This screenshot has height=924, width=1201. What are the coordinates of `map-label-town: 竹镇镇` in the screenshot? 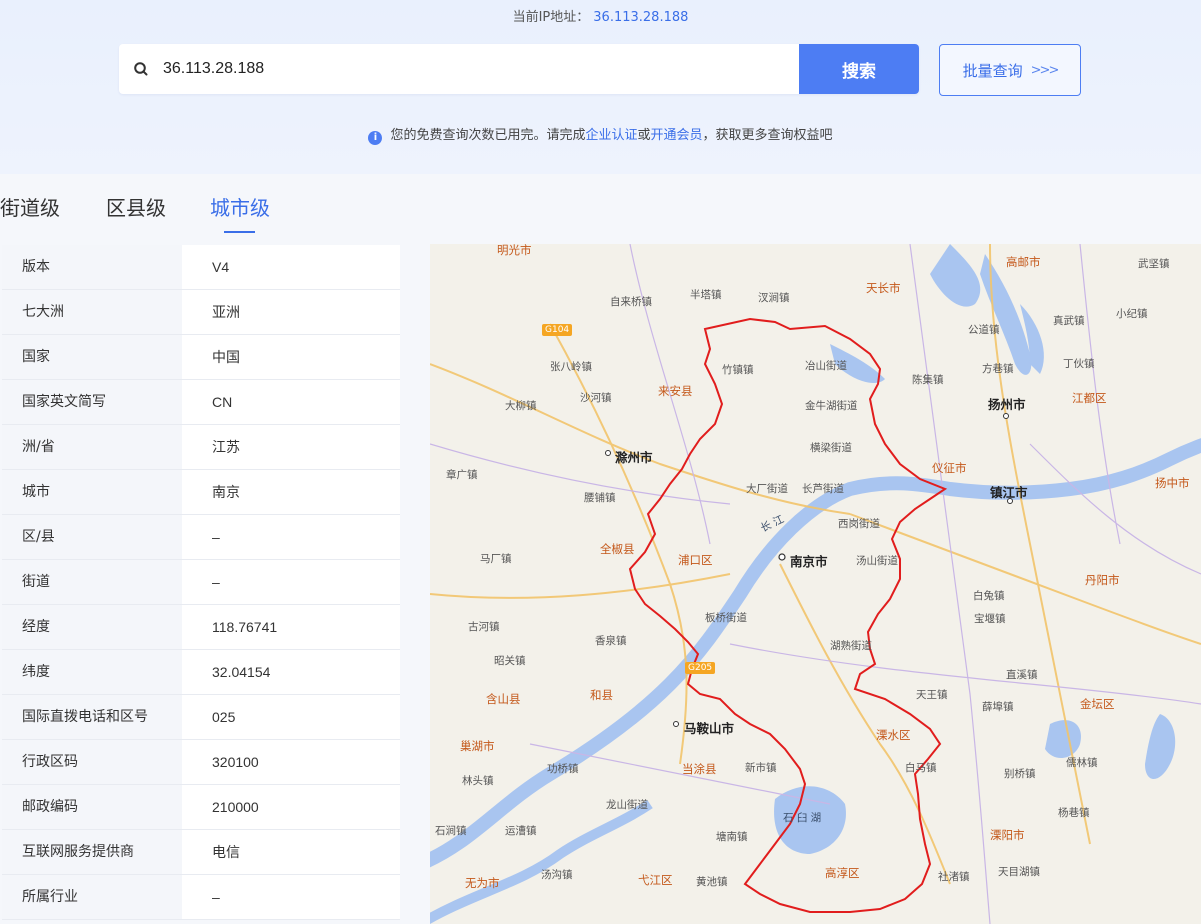 It's located at (738, 370).